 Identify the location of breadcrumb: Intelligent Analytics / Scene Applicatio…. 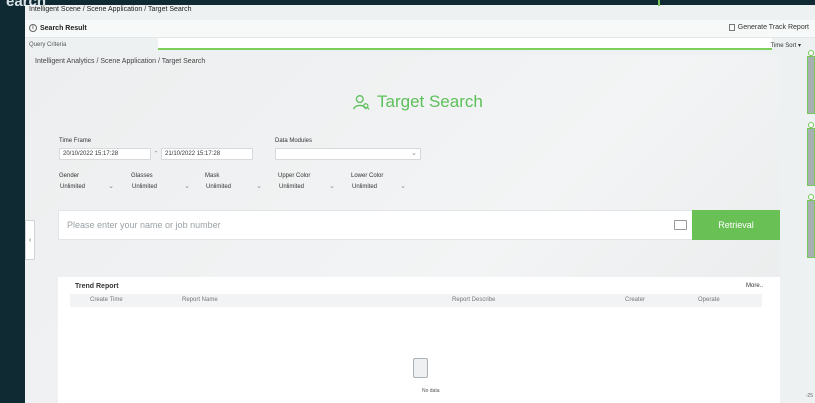
(120, 61).